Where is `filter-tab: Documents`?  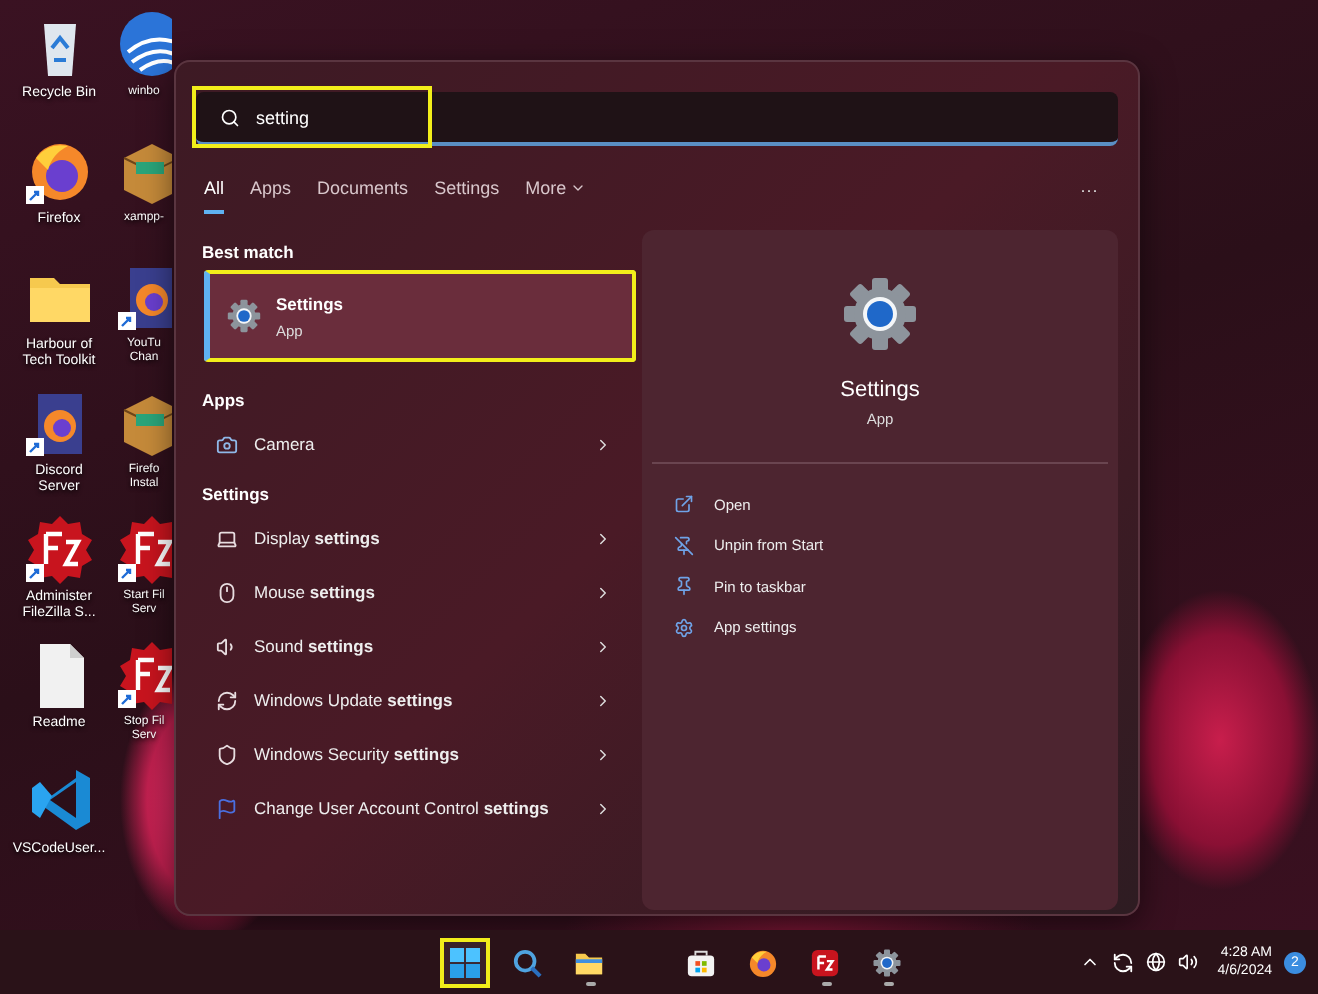
filter-tab: Documents is located at coordinates (363, 196).